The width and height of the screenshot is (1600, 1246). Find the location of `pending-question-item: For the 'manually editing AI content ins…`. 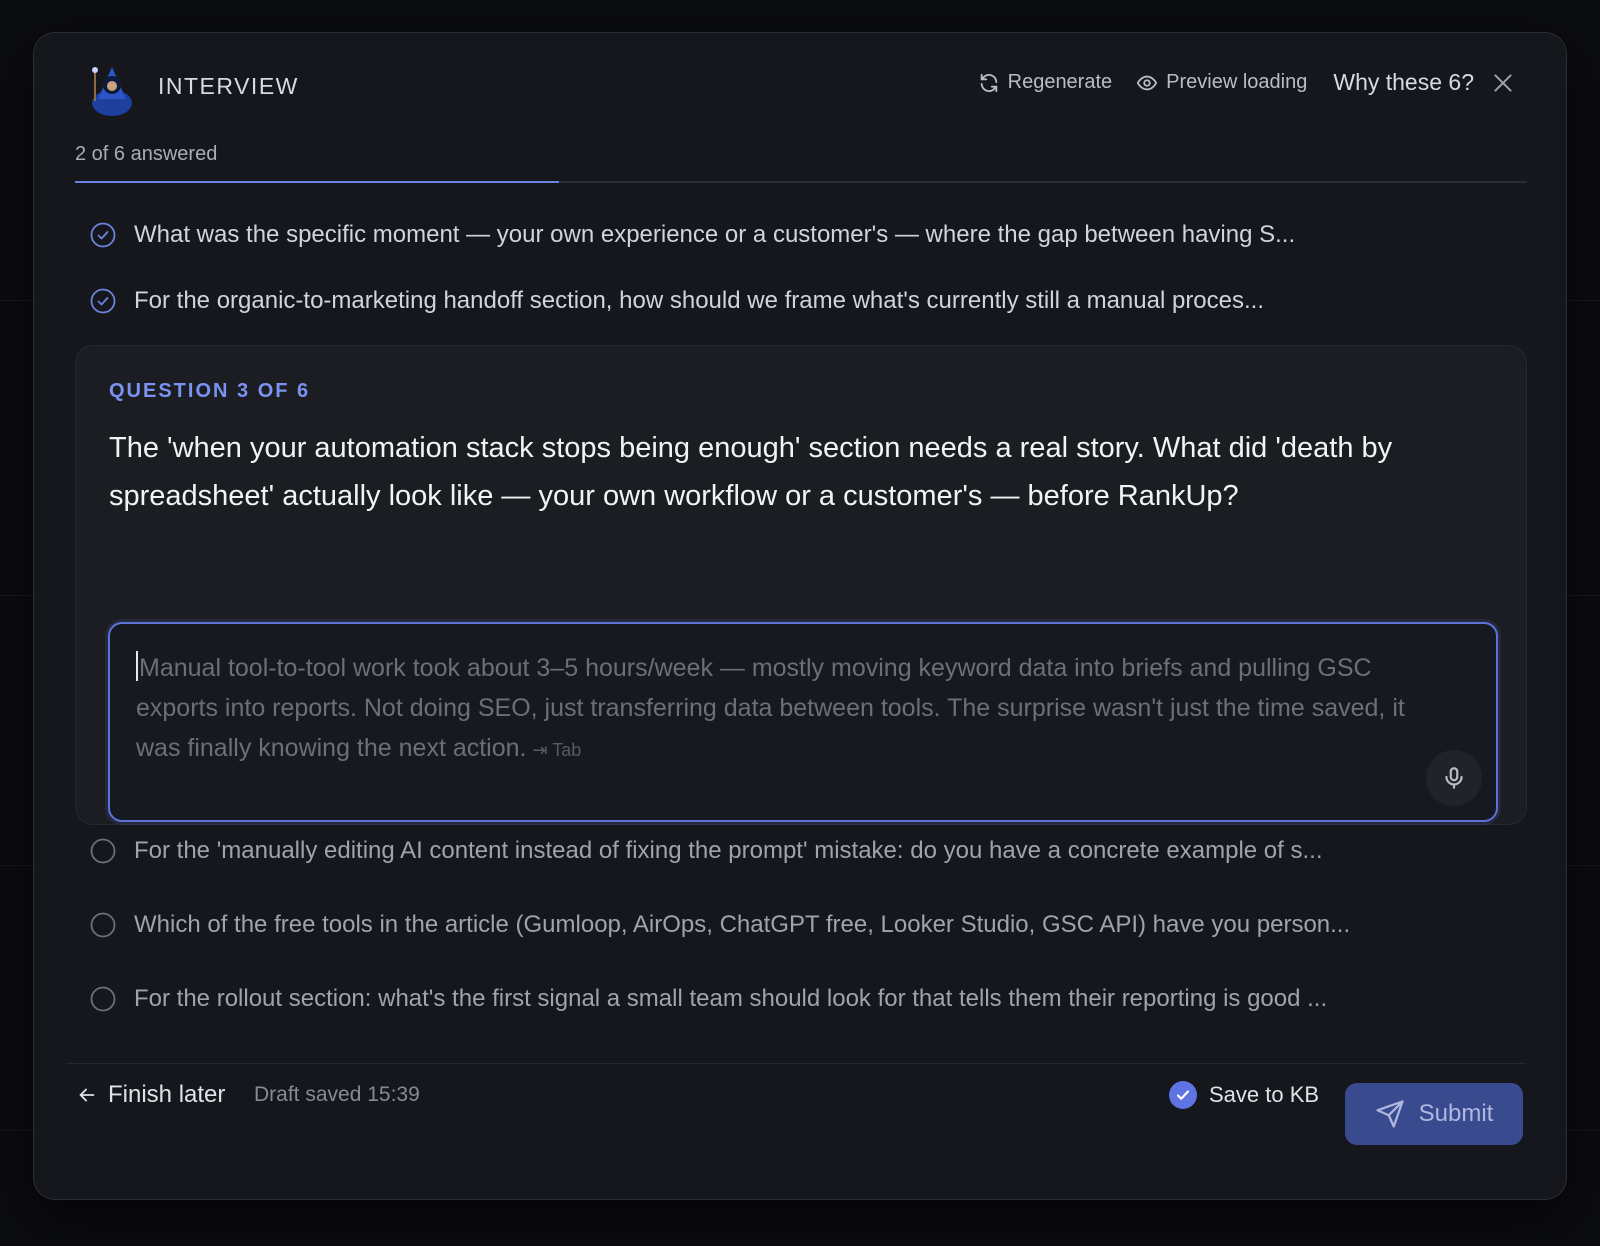

pending-question-item: For the 'manually editing AI content ins… is located at coordinates (808, 851).